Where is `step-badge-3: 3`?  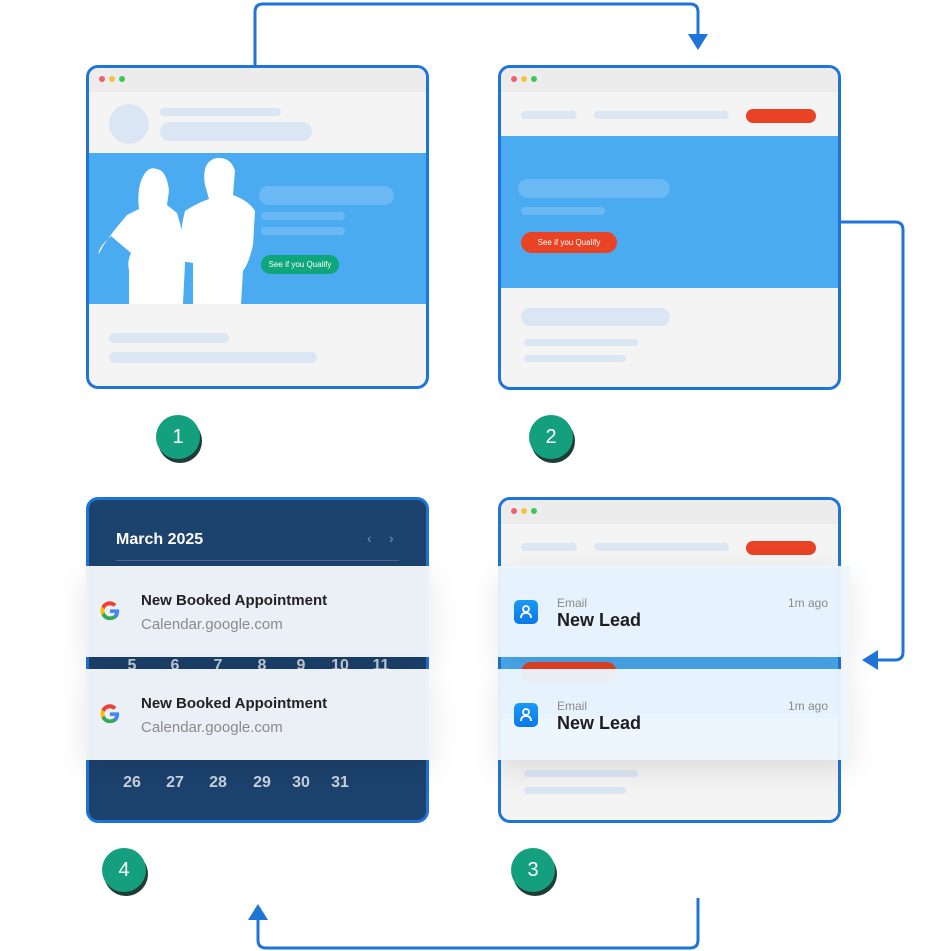
step-badge-3: 3 is located at coordinates (533, 870).